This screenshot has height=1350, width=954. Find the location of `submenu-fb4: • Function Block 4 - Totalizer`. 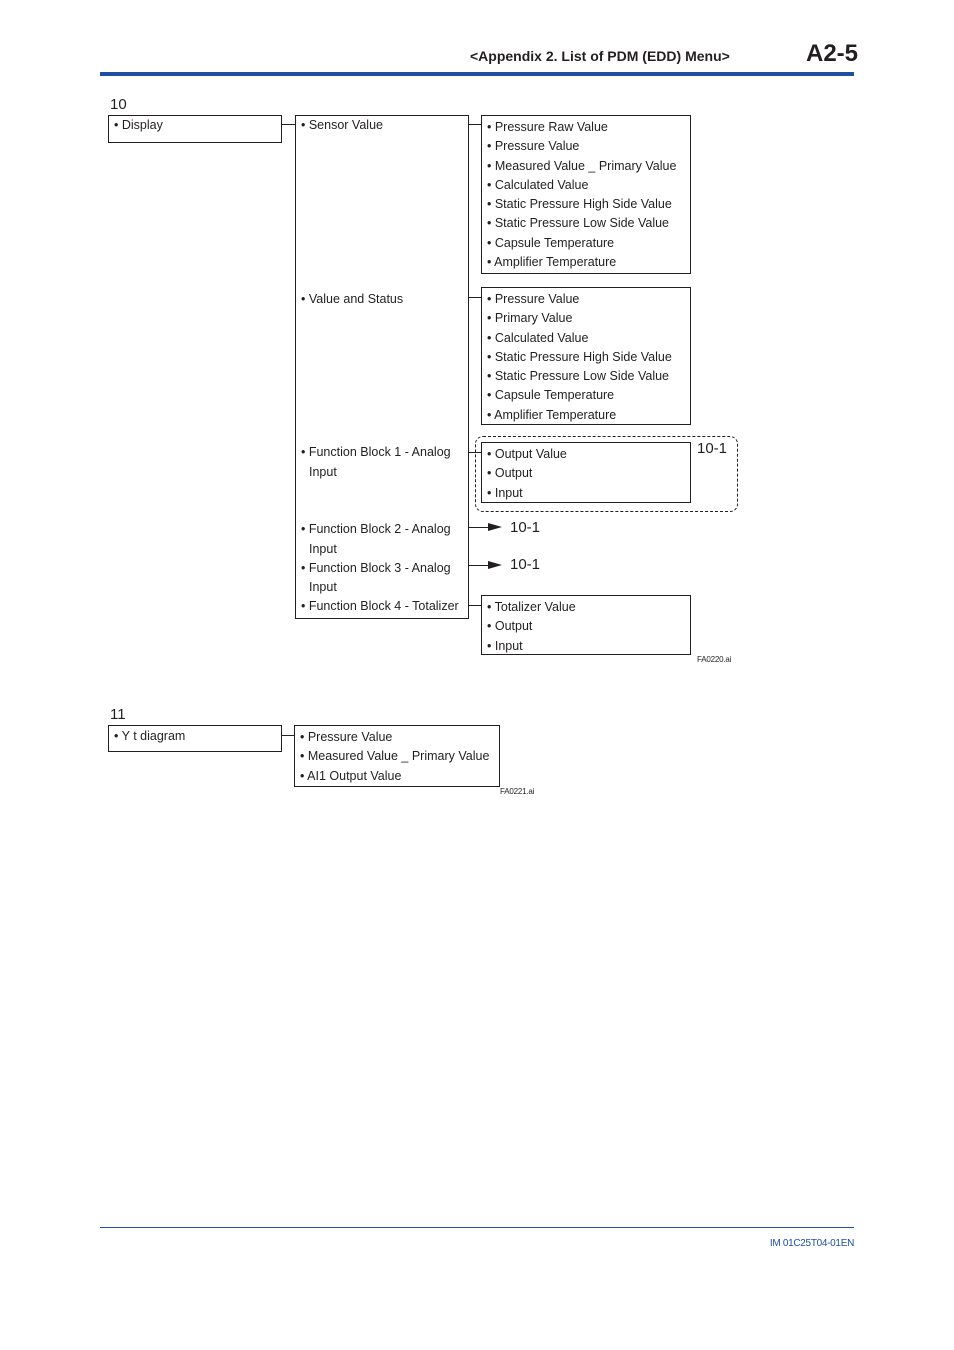

submenu-fb4: • Function Block 4 - Totalizer is located at coordinates (380, 606).